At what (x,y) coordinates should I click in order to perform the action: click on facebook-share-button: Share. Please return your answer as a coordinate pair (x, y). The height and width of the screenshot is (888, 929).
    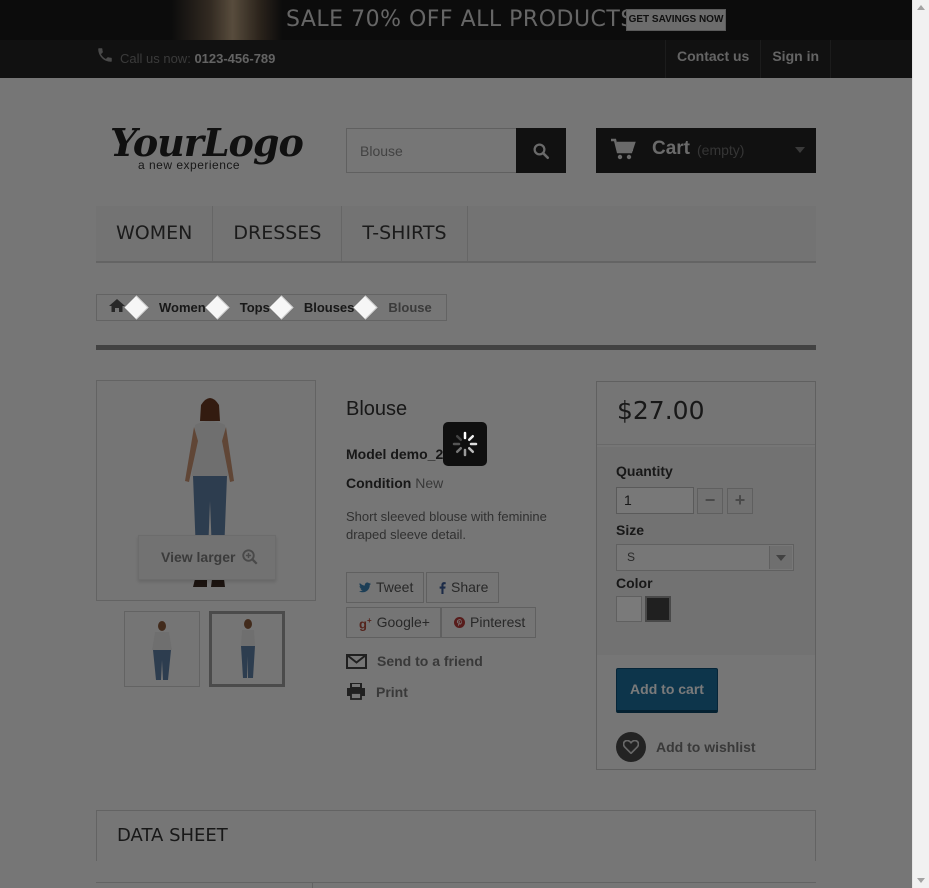
    Looking at the image, I should click on (463, 587).